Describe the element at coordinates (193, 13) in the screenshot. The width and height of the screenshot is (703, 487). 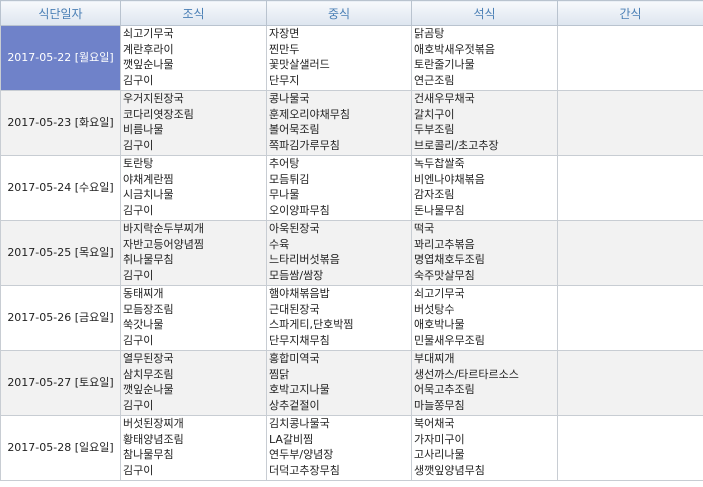
I see `header-breakfast: 조식` at that location.